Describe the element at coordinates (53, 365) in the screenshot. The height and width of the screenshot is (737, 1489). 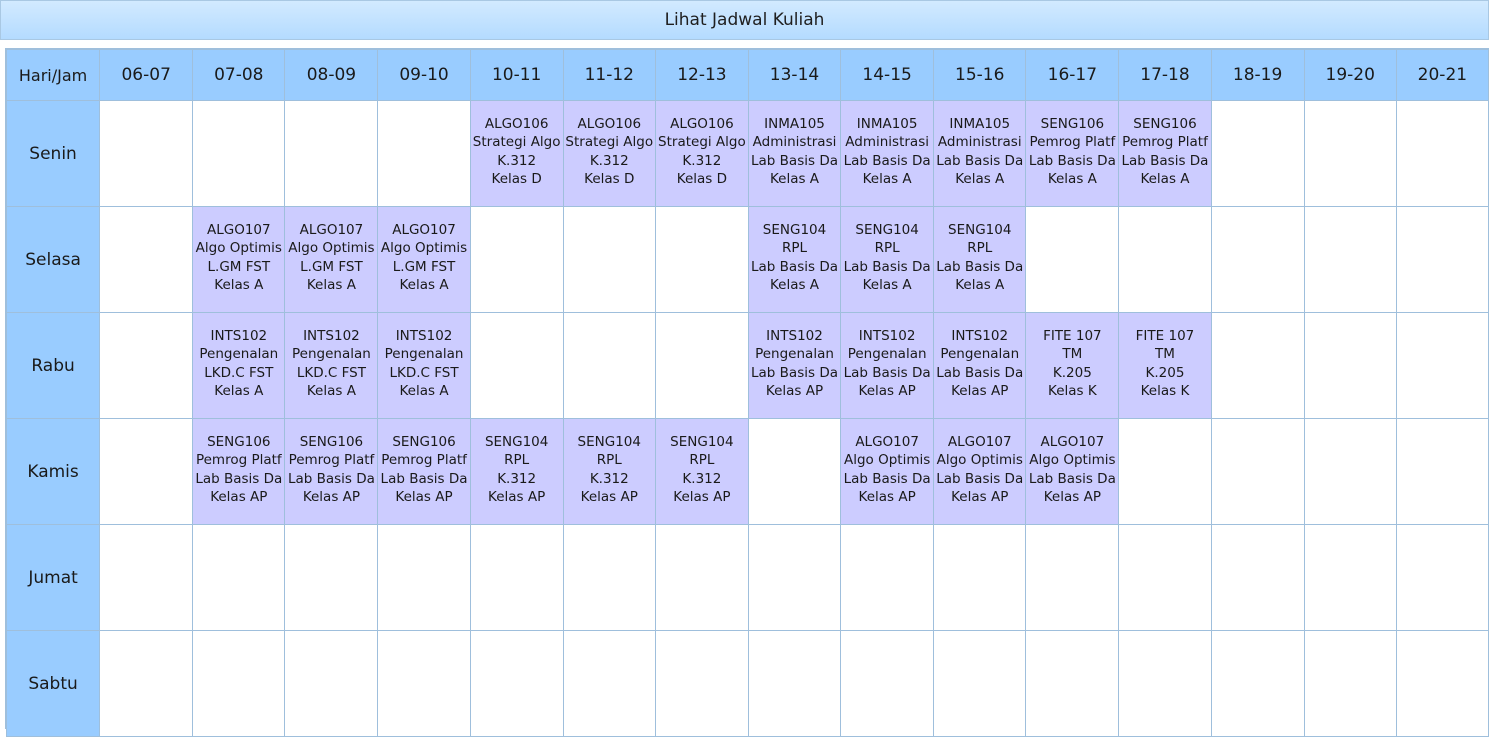
I see `day-label: Rabu` at that location.